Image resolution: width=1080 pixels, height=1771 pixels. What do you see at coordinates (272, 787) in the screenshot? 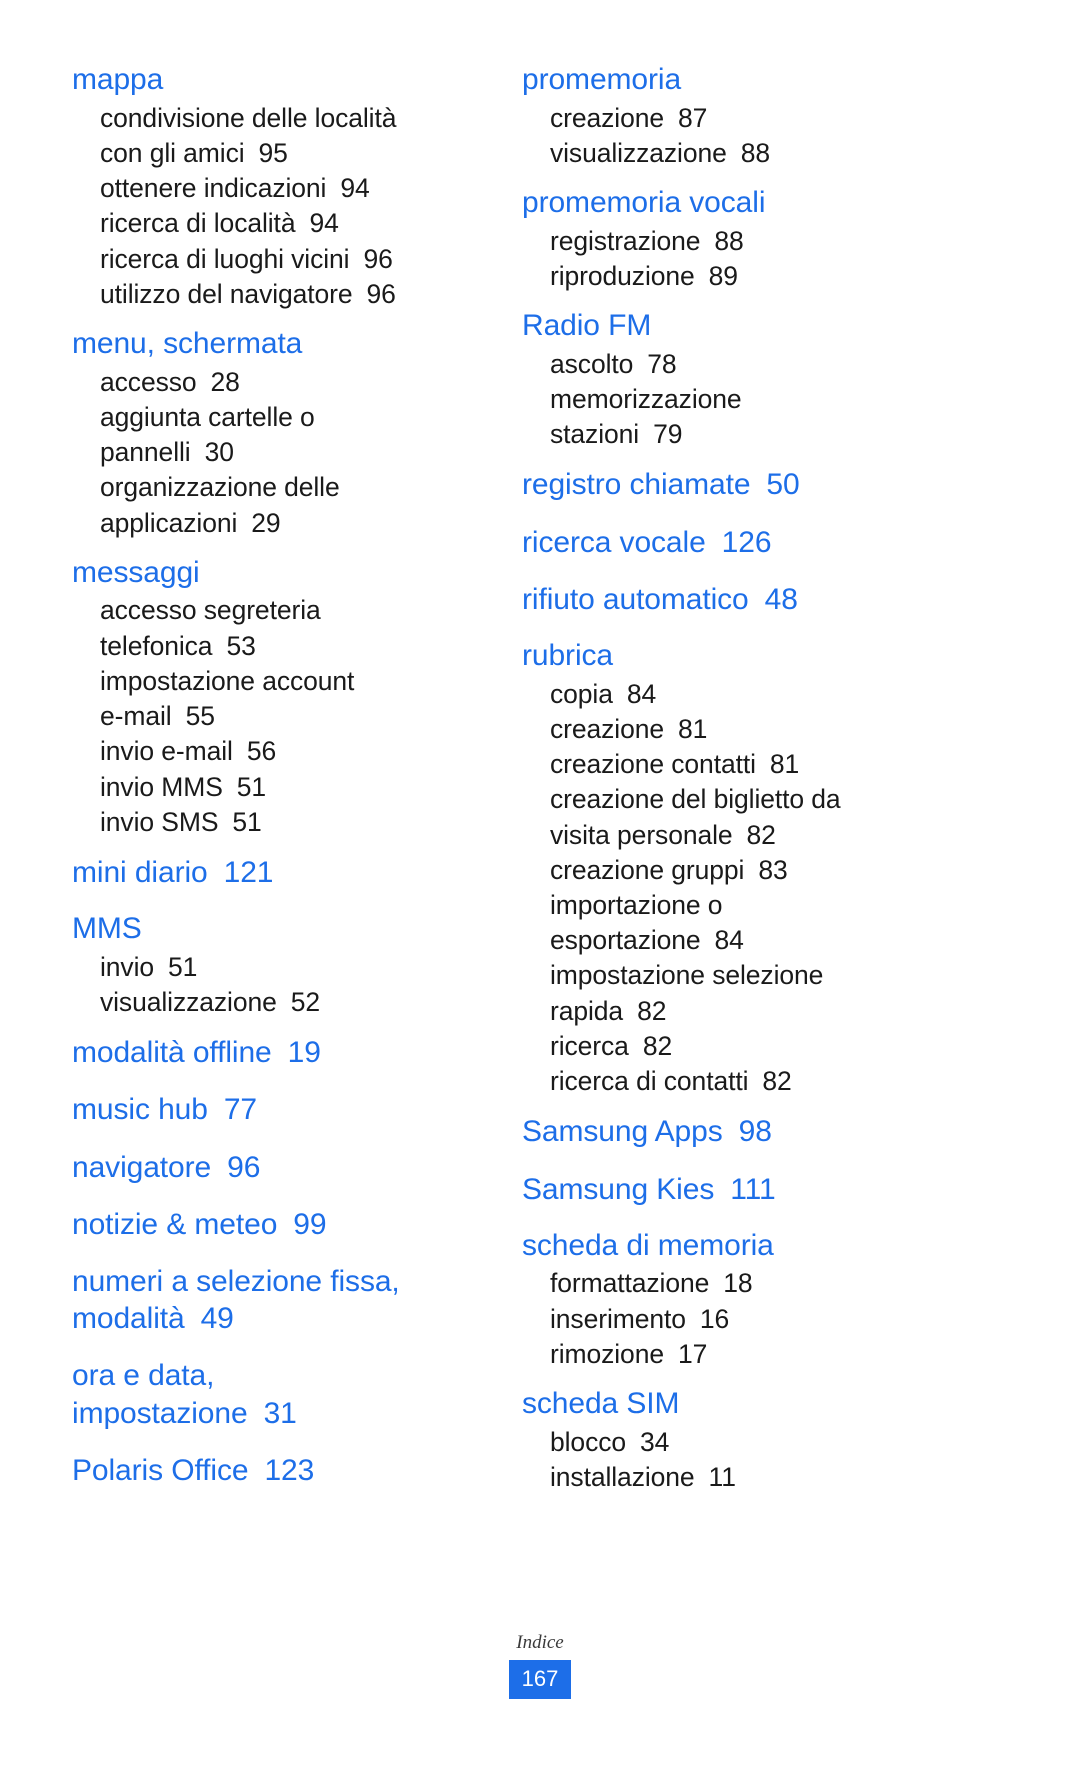
I see `index-subentry: invio MMS 51` at bounding box center [272, 787].